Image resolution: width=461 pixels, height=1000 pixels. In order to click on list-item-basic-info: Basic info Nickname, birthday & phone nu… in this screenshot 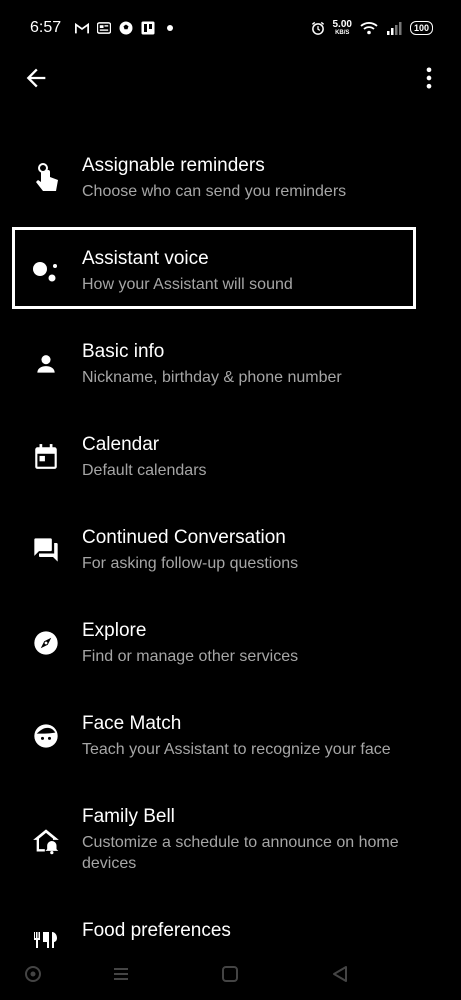, I will do `click(230, 371)`.